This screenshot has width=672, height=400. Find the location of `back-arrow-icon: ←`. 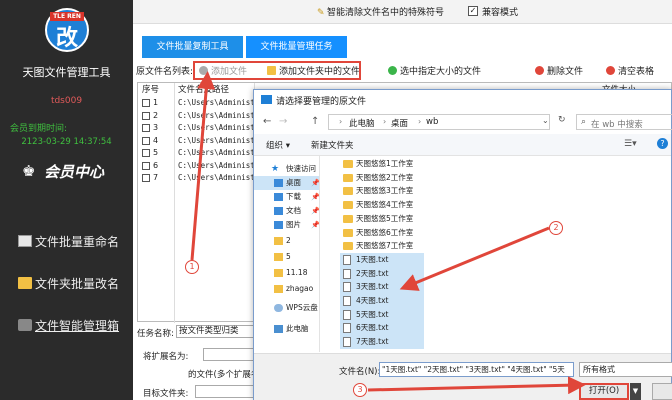

back-arrow-icon: ← is located at coordinates (267, 121).